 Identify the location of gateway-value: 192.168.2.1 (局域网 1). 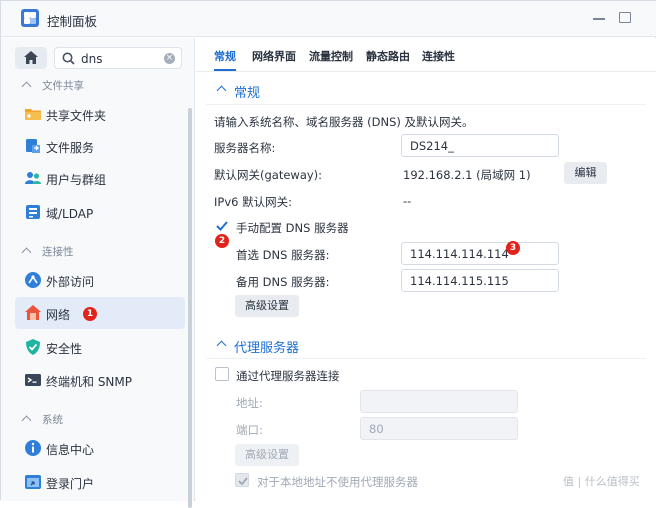
(467, 175).